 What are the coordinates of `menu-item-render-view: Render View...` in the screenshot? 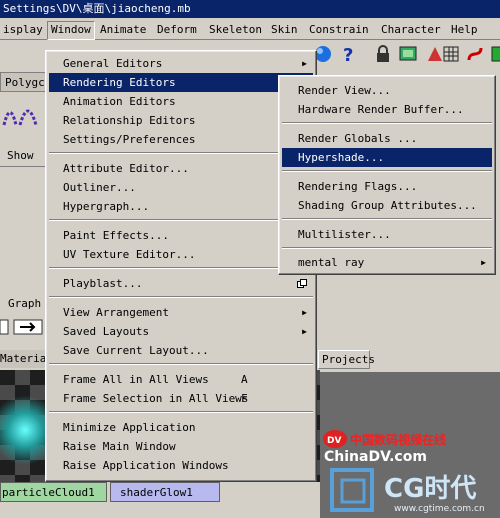 It's located at (387, 90).